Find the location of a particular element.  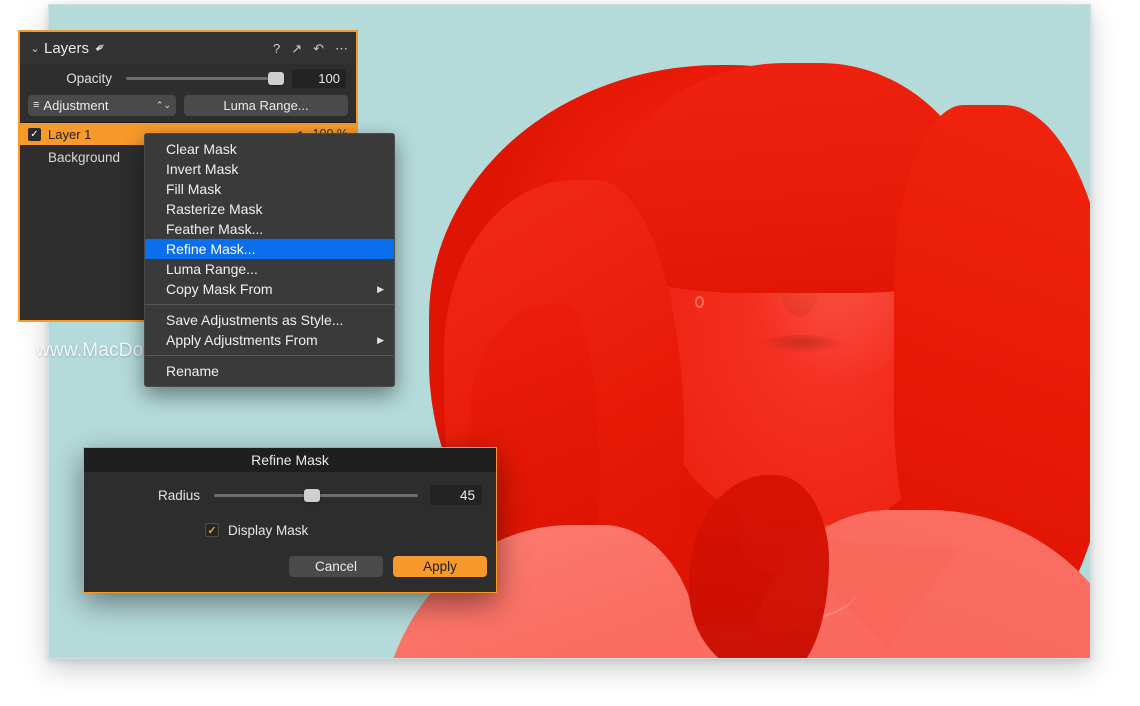

menu-item-fill-mask: Fill Mask is located at coordinates (269, 189).